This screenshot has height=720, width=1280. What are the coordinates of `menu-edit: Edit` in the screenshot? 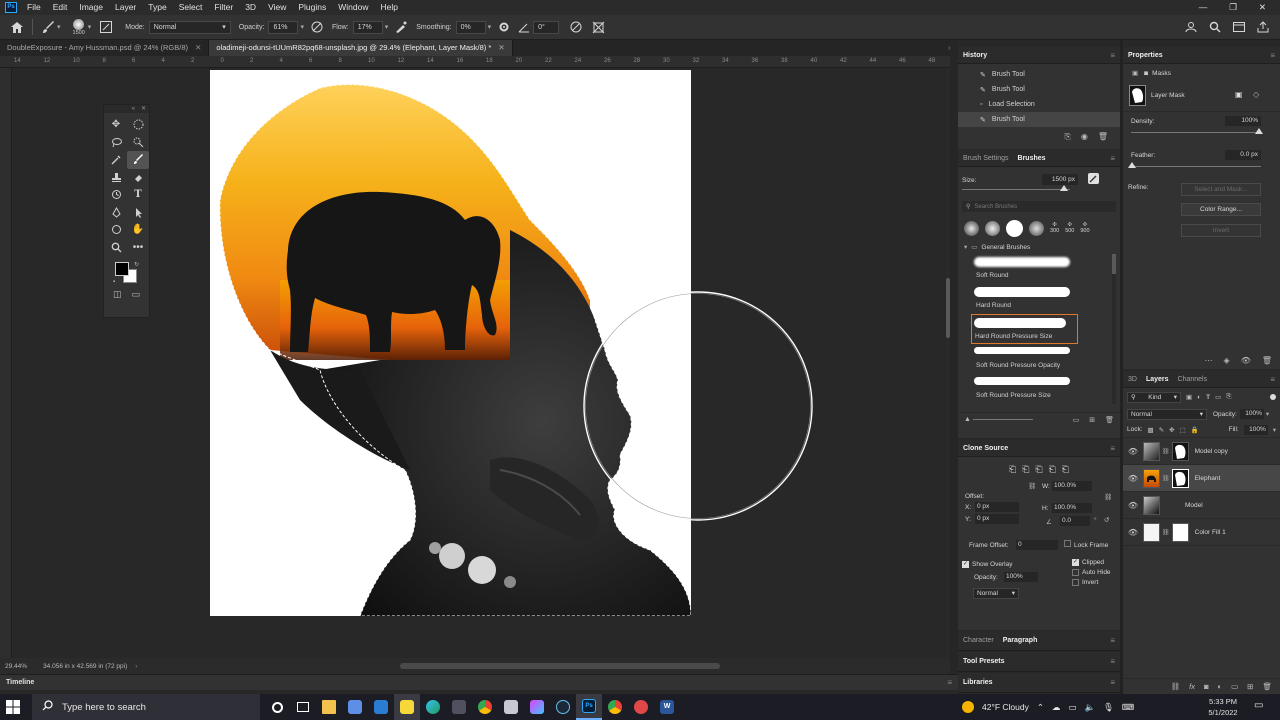 It's located at (60, 7).